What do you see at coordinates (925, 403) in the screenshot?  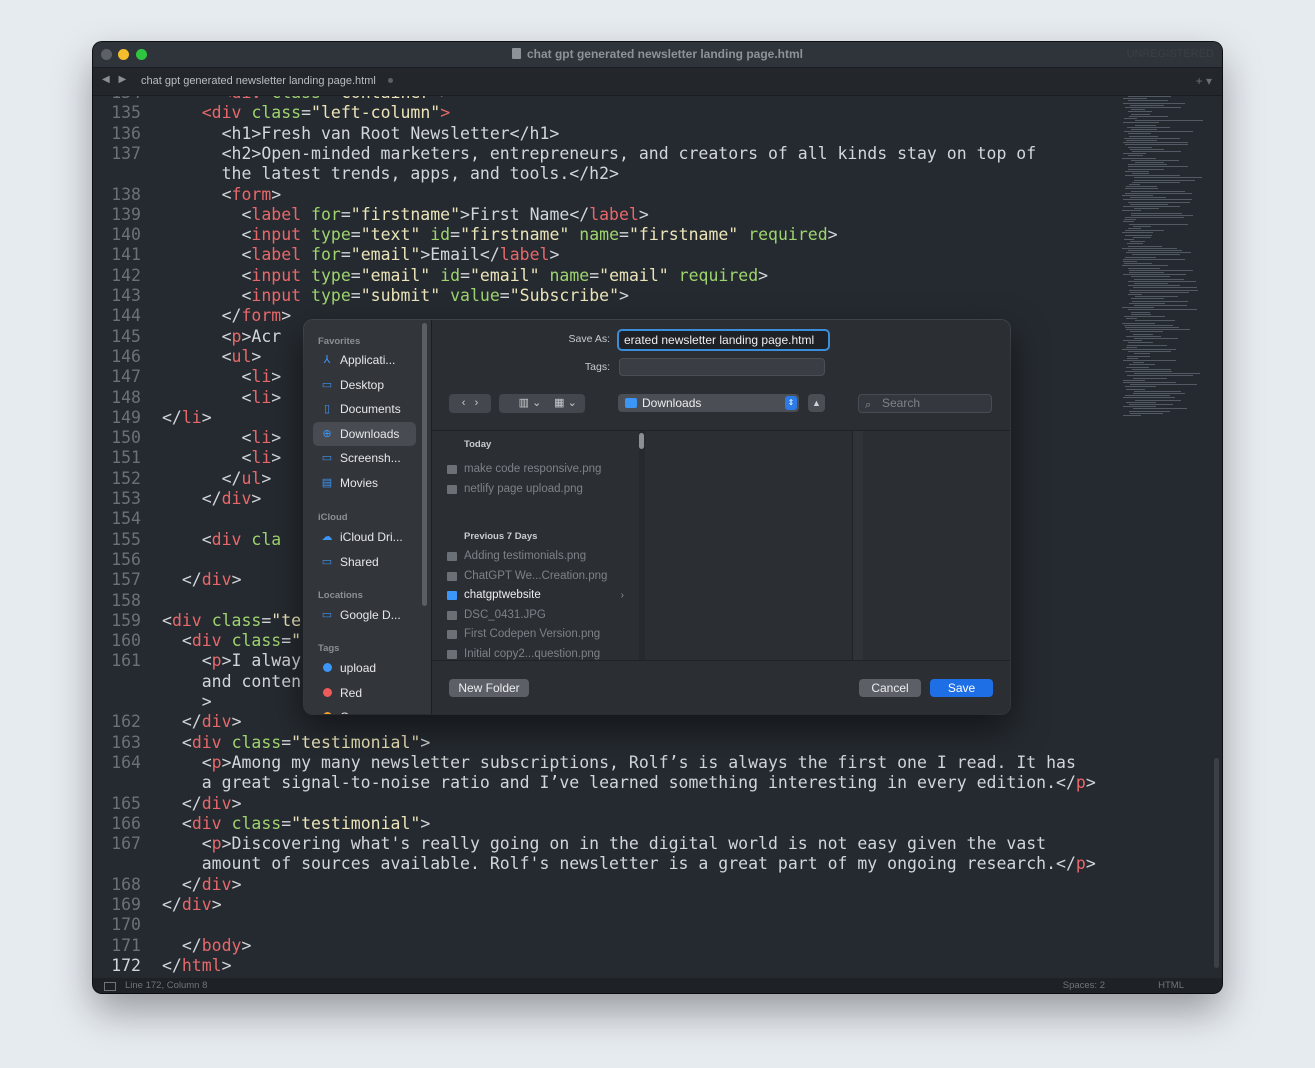 I see `search-field: ⌕ Search` at bounding box center [925, 403].